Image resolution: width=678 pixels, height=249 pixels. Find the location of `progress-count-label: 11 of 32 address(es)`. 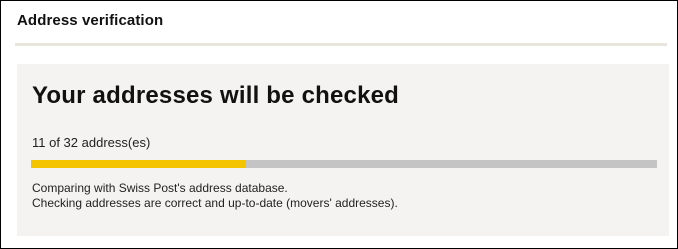

progress-count-label: 11 of 32 address(es) is located at coordinates (91, 142).